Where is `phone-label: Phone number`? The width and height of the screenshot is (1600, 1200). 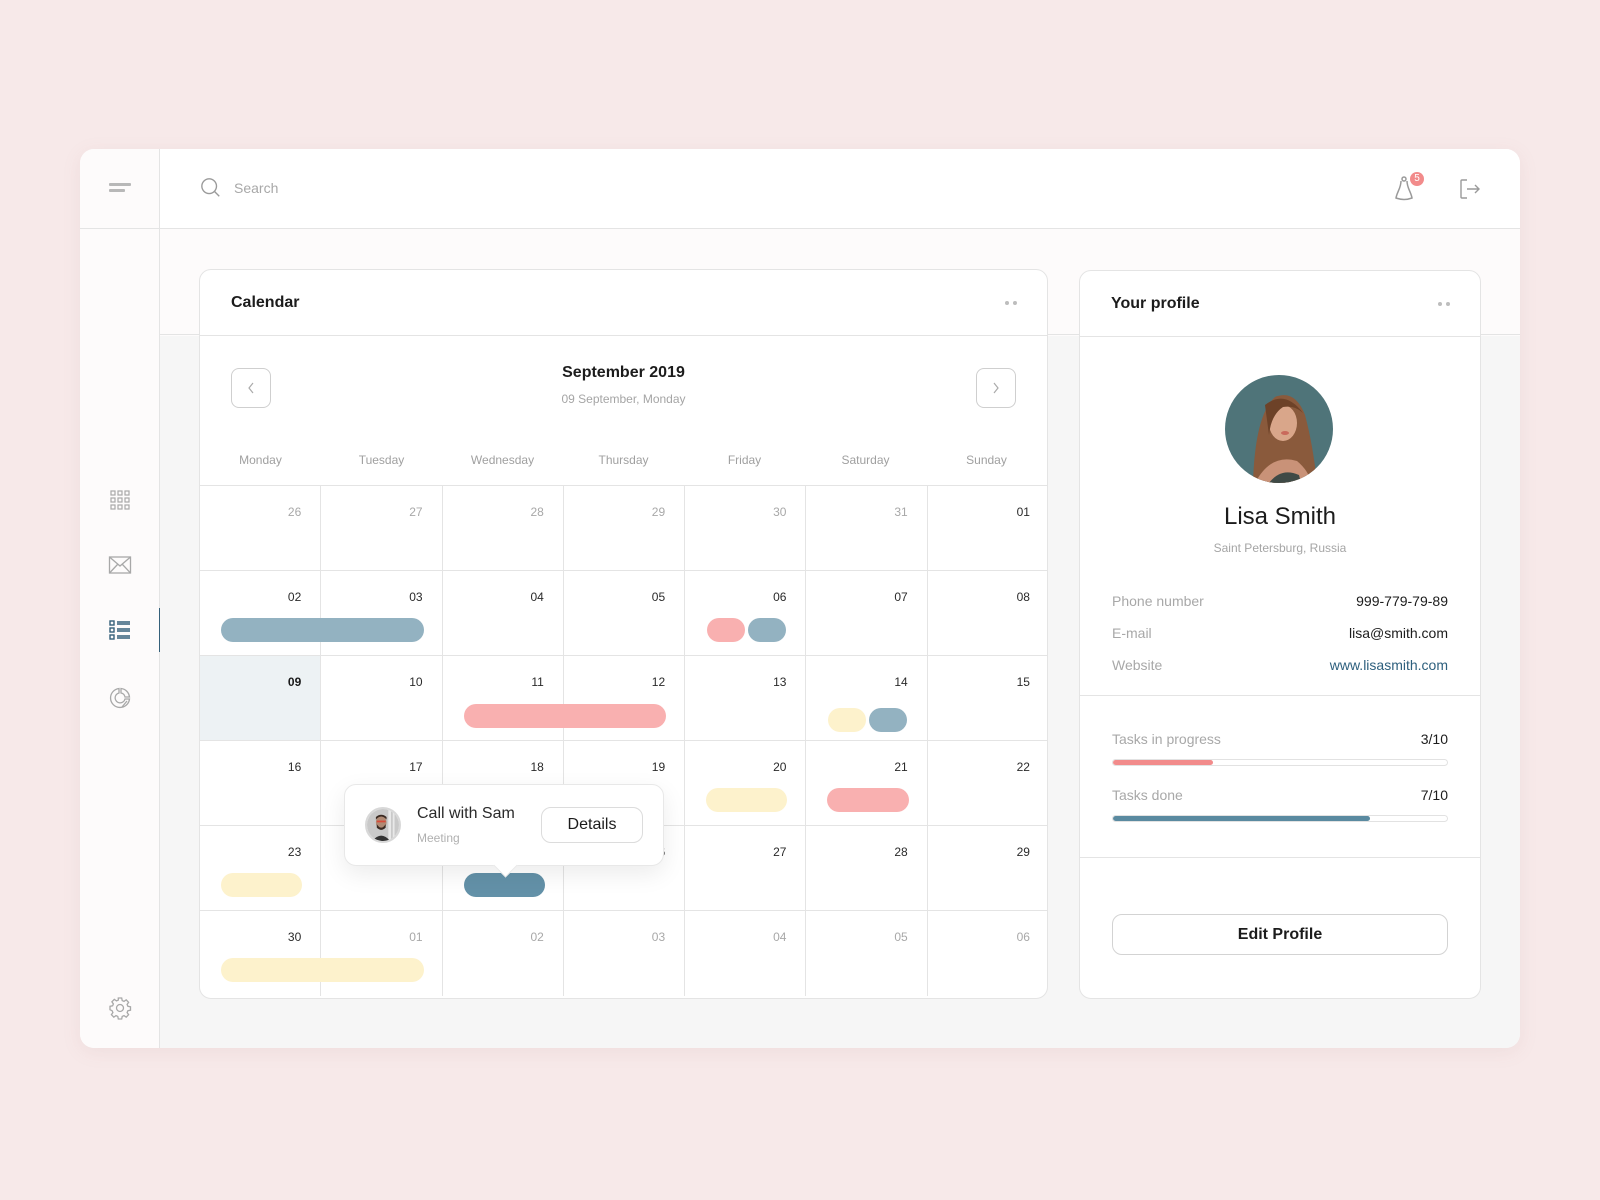 phone-label: Phone number is located at coordinates (1158, 601).